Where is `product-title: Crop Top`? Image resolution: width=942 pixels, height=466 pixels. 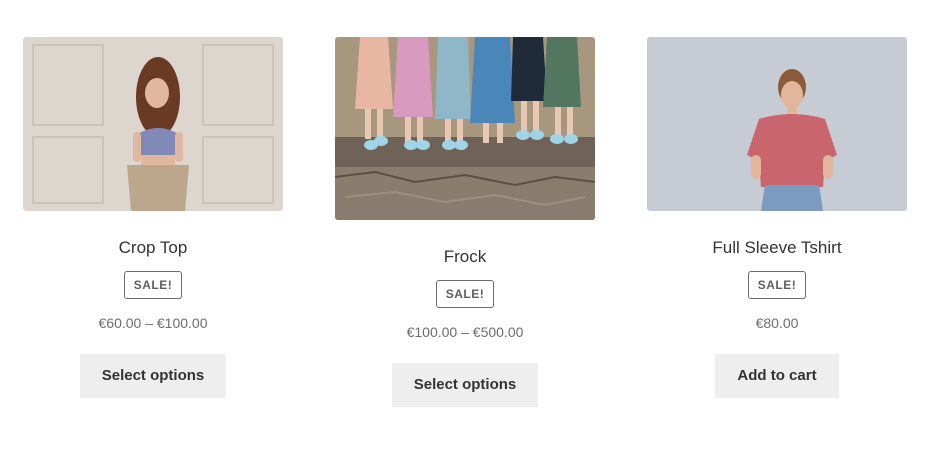 product-title: Crop Top is located at coordinates (153, 248).